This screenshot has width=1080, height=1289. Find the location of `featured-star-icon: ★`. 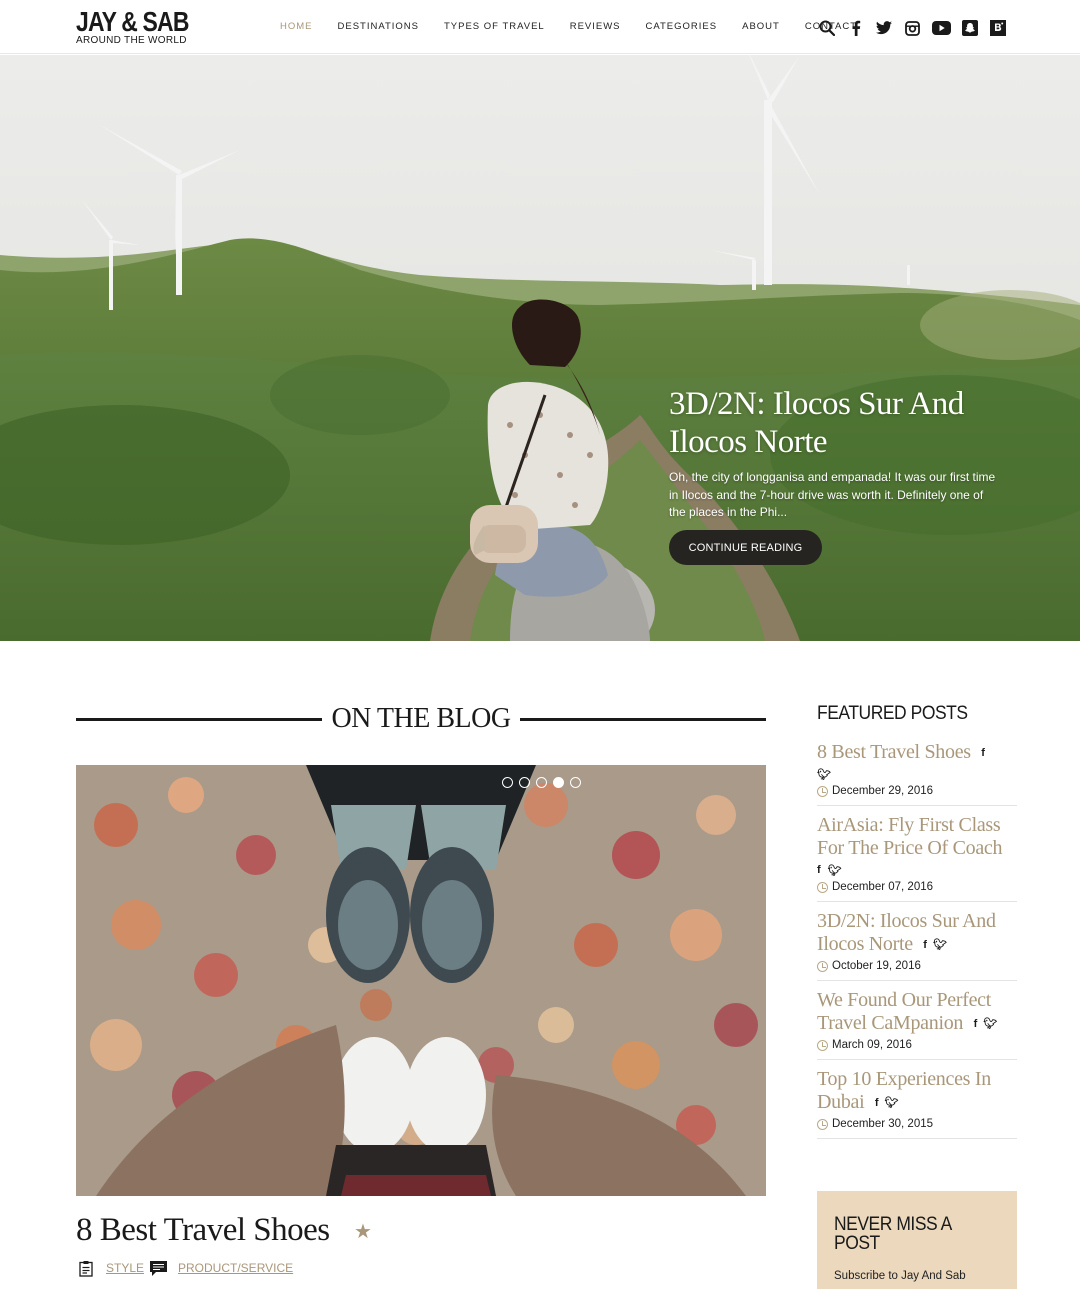

featured-star-icon: ★ is located at coordinates (363, 1232).